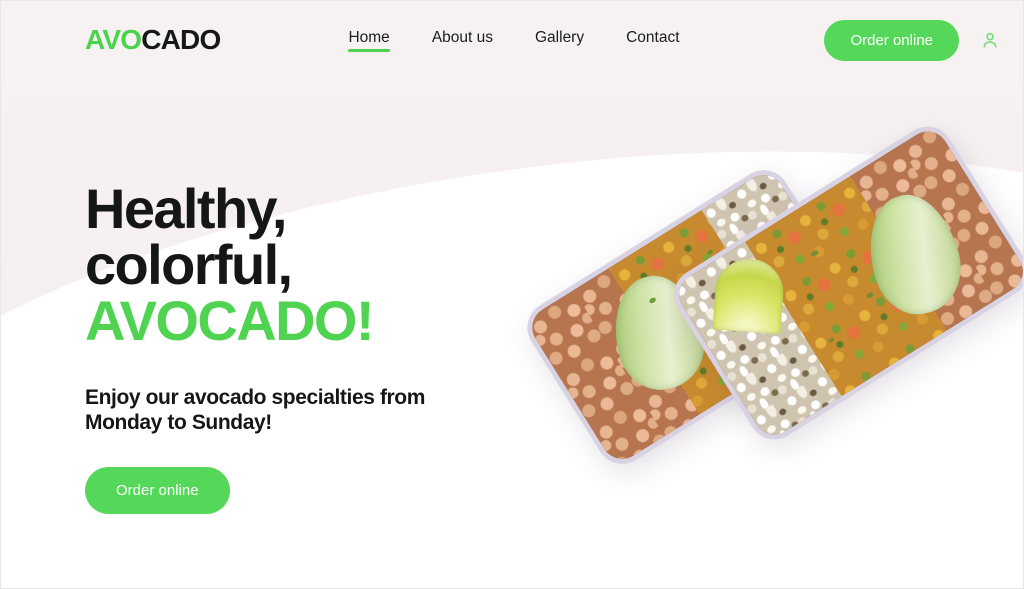  I want to click on header-actions: Order online, so click(913, 40).